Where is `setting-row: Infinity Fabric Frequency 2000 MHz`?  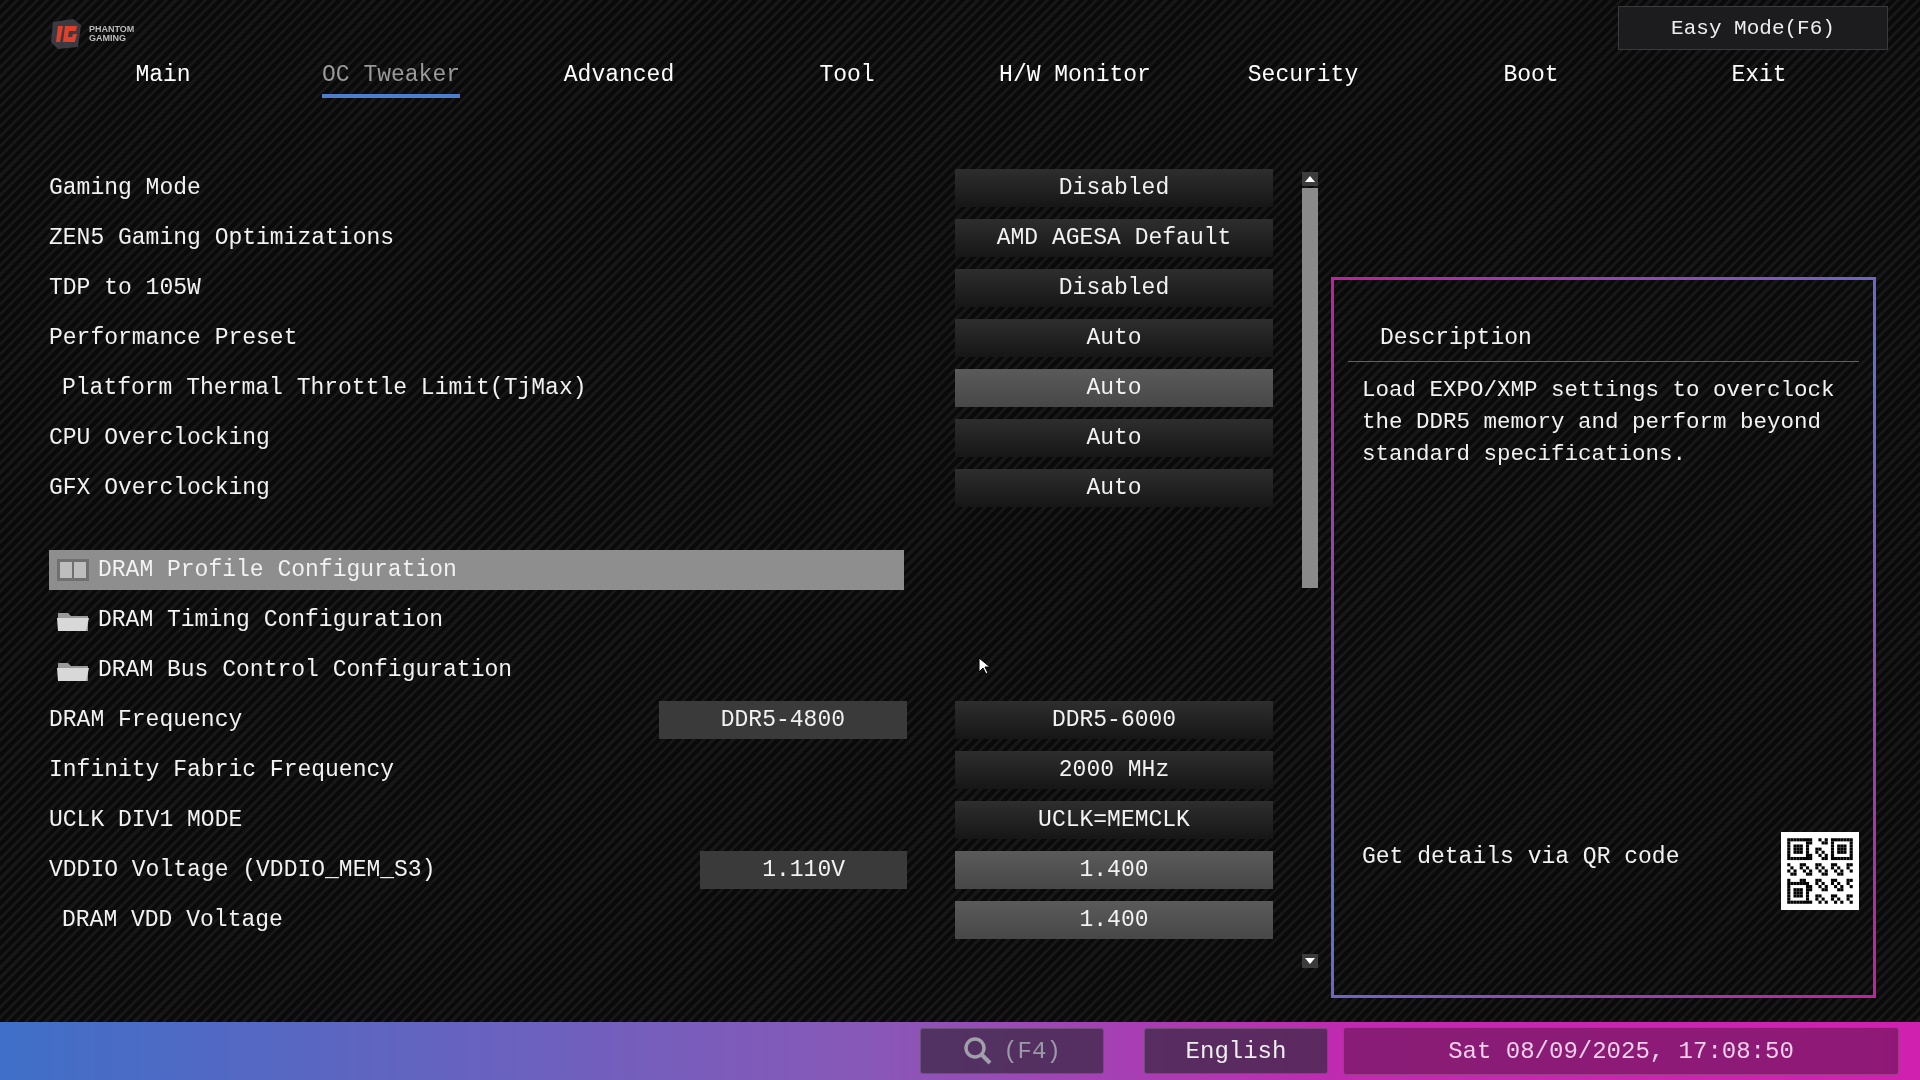 setting-row: Infinity Fabric Frequency 2000 MHz is located at coordinates (669, 770).